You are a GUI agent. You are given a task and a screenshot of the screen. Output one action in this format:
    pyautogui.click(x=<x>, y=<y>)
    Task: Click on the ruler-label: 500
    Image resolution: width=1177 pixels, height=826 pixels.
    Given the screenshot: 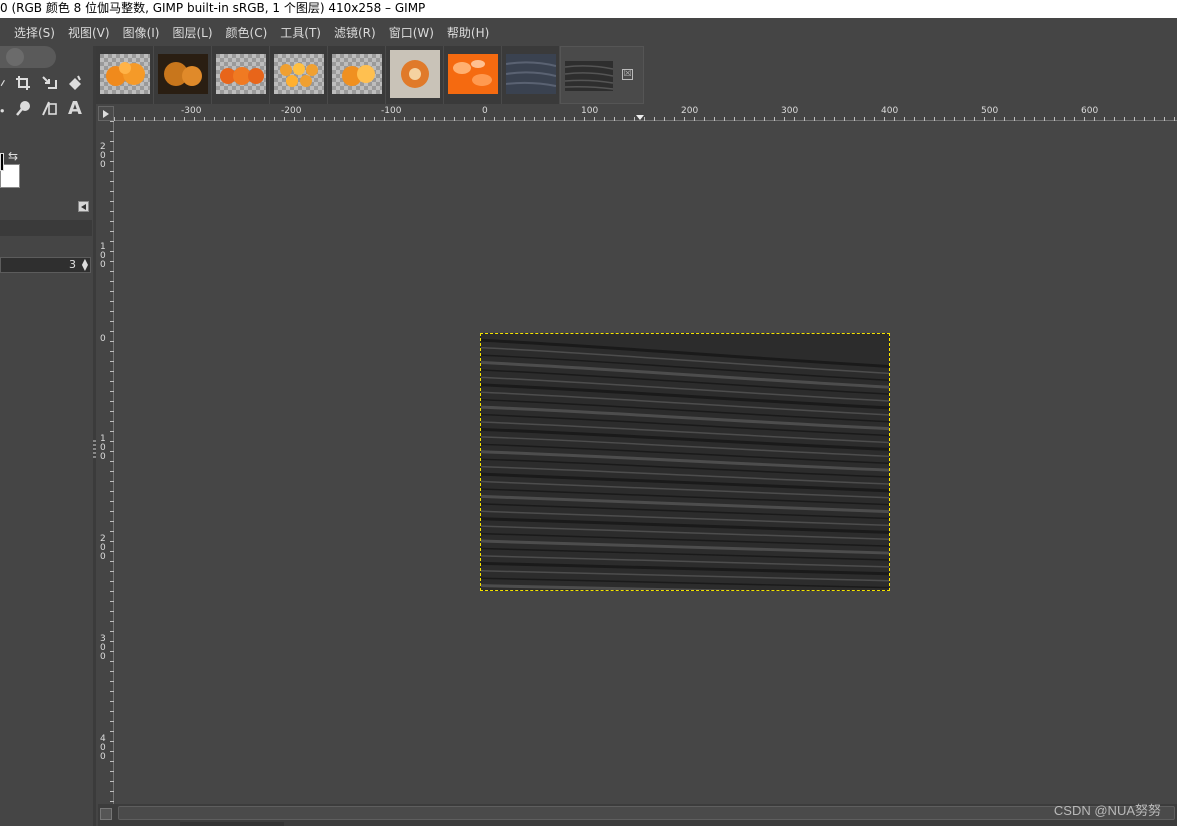 What is the action you would take?
    pyautogui.click(x=990, y=111)
    